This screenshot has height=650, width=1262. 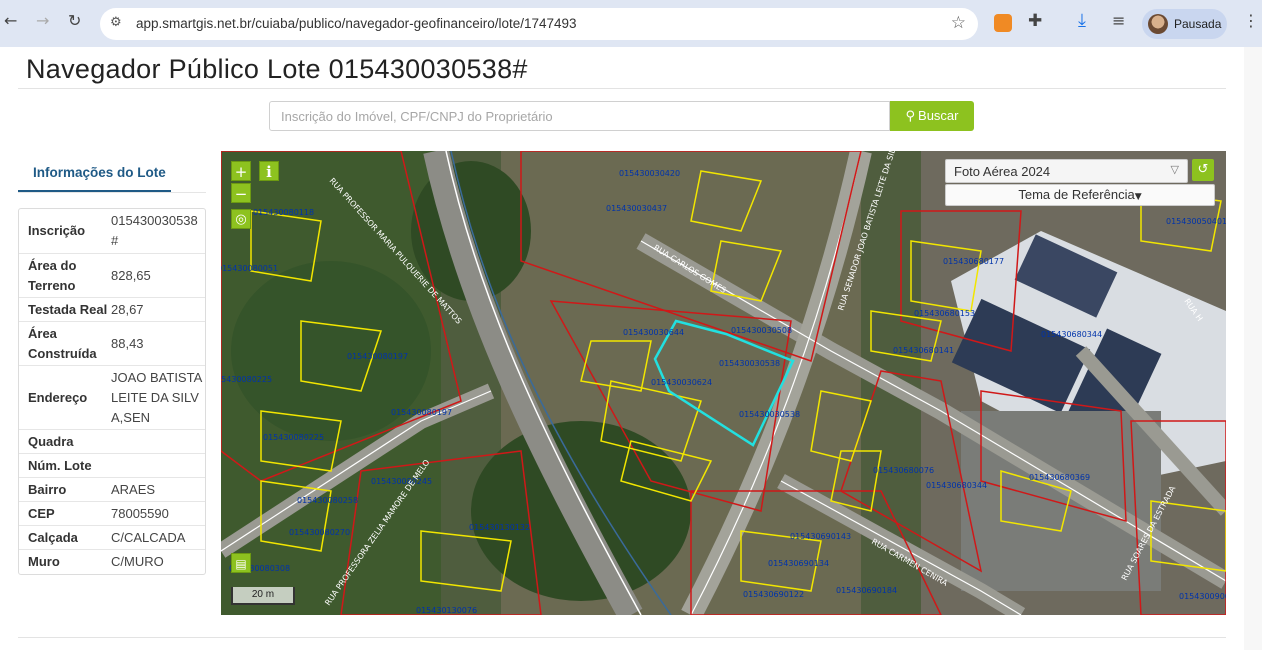 What do you see at coordinates (53, 537) in the screenshot?
I see `row-label: Calçada` at bounding box center [53, 537].